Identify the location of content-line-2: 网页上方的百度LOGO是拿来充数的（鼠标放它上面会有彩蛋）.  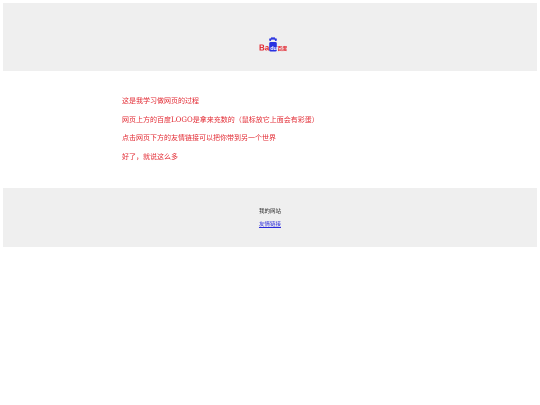
(220, 119).